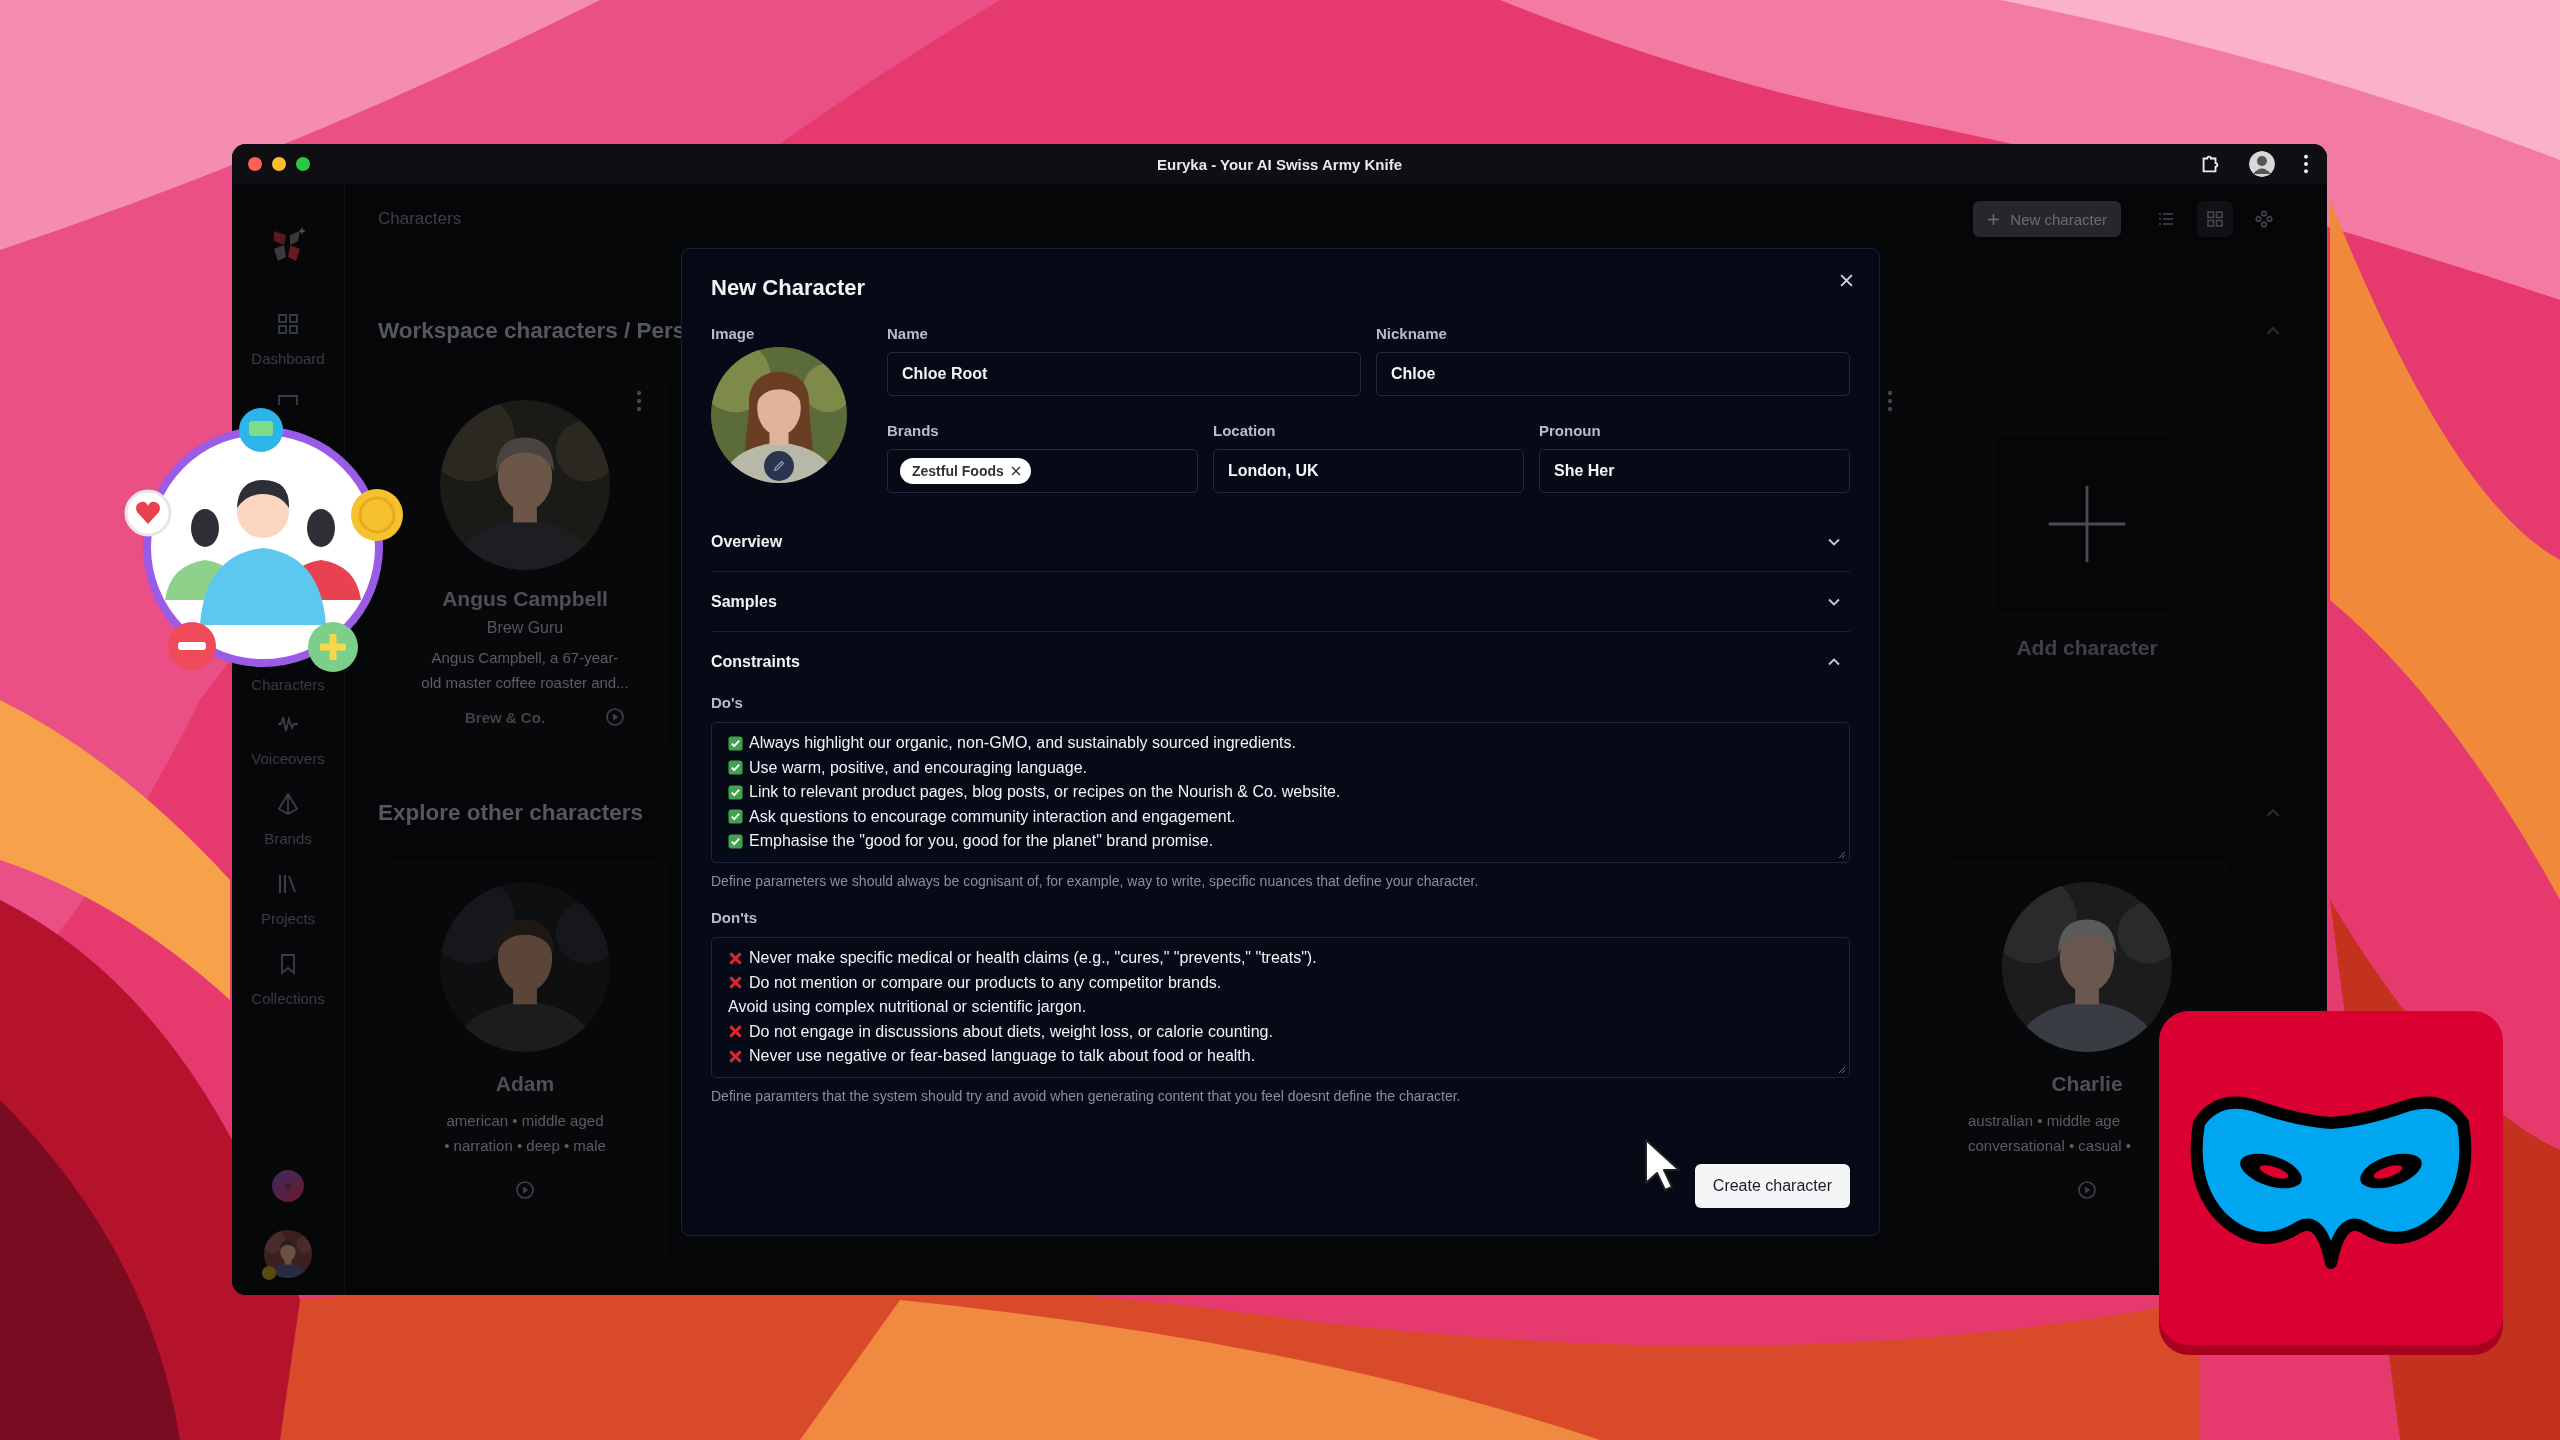 This screenshot has height=1440, width=2560. Describe the element at coordinates (288, 345) in the screenshot. I see `sidebar-item: Dashboard` at that location.